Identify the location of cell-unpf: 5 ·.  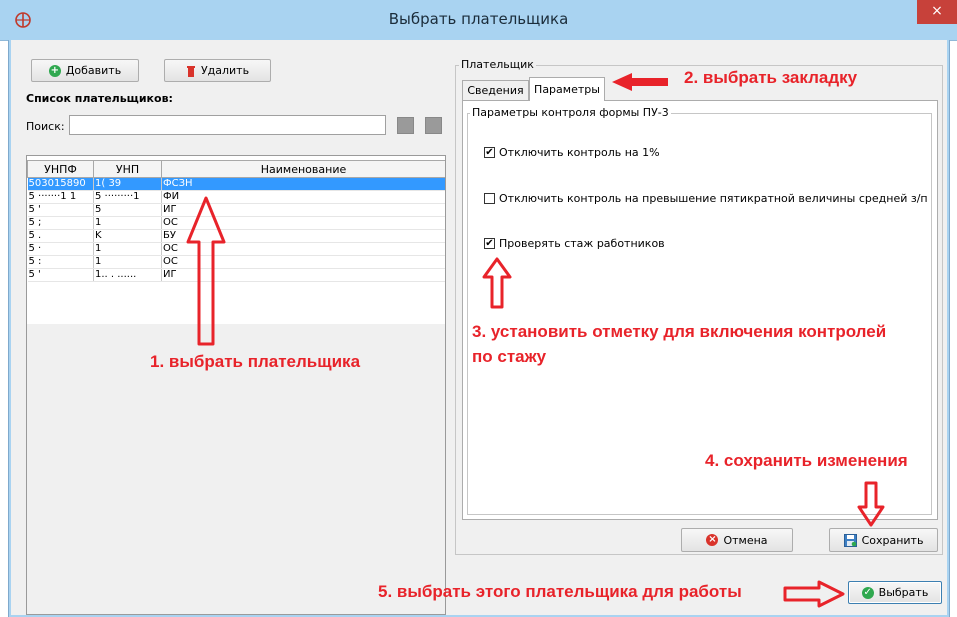
(60, 249).